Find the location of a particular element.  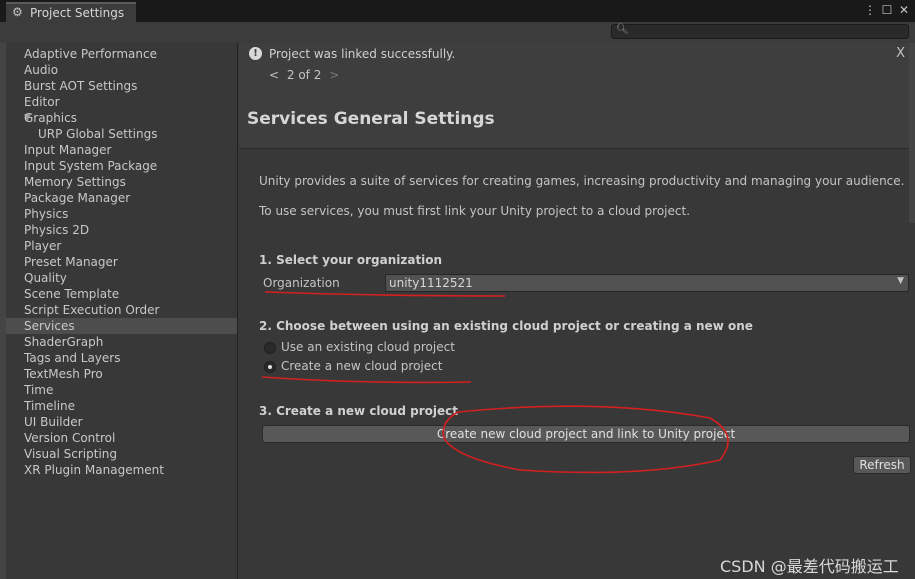

sidebar-item: Physics is located at coordinates (121, 214).